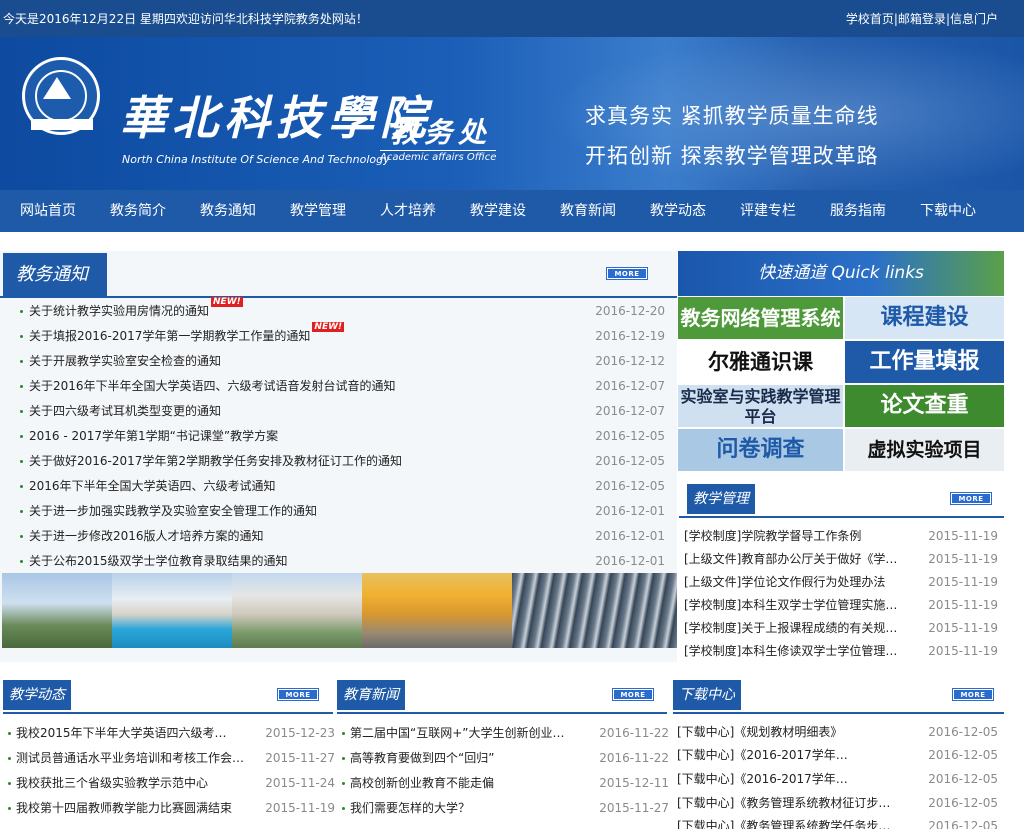  What do you see at coordinates (158, 561) in the screenshot?
I see `notice-link: 关于公布2015级双学士学位教育录取结果的通知` at bounding box center [158, 561].